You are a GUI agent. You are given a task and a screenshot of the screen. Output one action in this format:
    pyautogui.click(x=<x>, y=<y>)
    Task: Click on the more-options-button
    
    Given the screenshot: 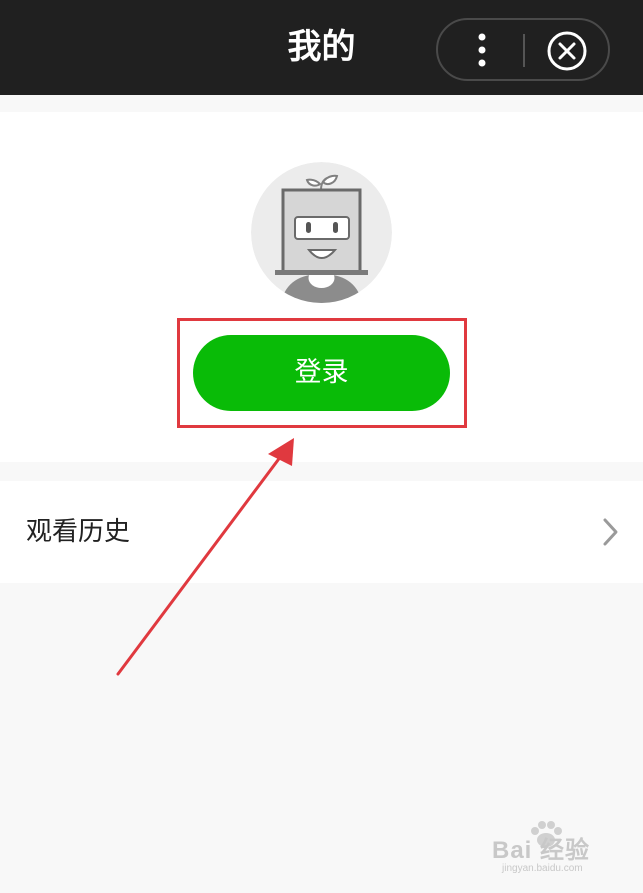 What is the action you would take?
    pyautogui.click(x=481, y=49)
    